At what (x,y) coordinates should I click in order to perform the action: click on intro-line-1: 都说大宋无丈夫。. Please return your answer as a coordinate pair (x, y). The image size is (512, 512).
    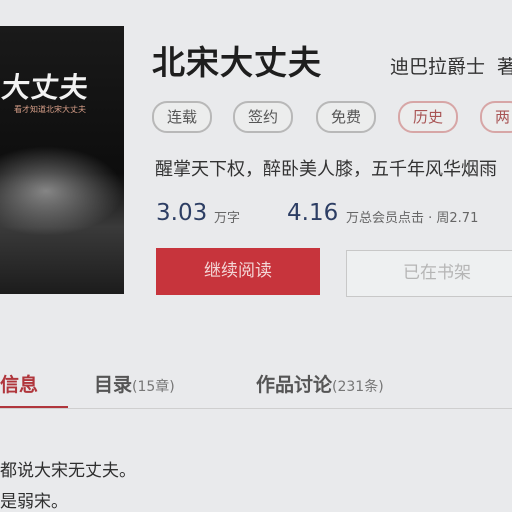
    Looking at the image, I should click on (68, 471).